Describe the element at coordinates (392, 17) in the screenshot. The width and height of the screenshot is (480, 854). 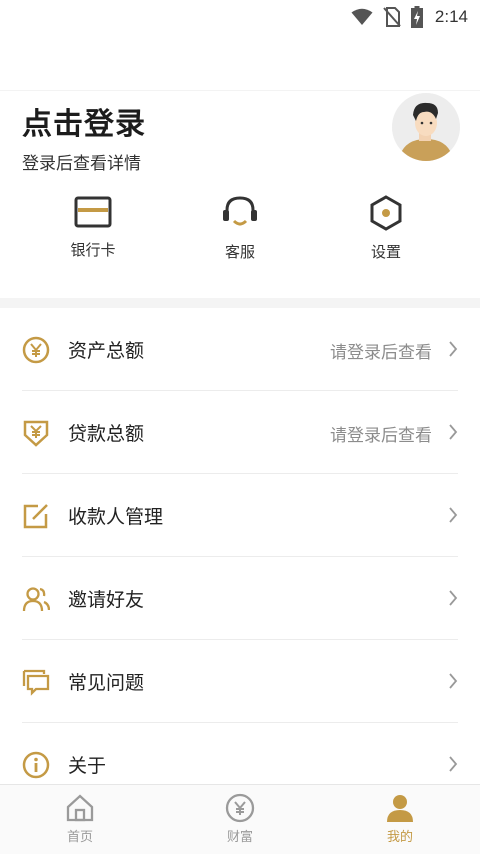
I see `no-sim-icon` at that location.